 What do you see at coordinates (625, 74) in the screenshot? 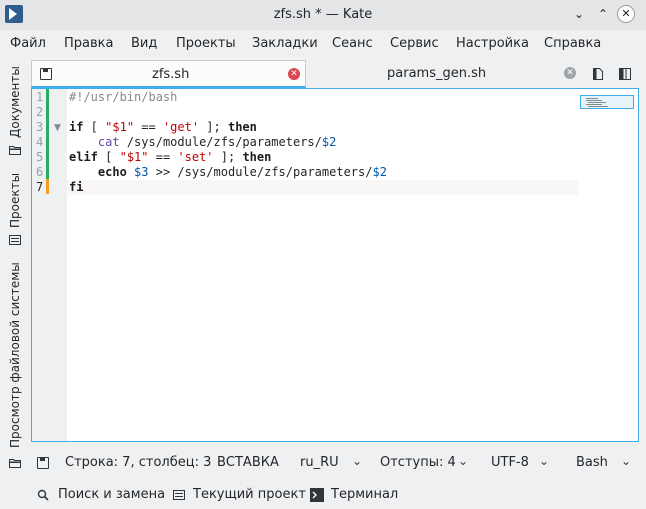
I see `split-view-icon` at bounding box center [625, 74].